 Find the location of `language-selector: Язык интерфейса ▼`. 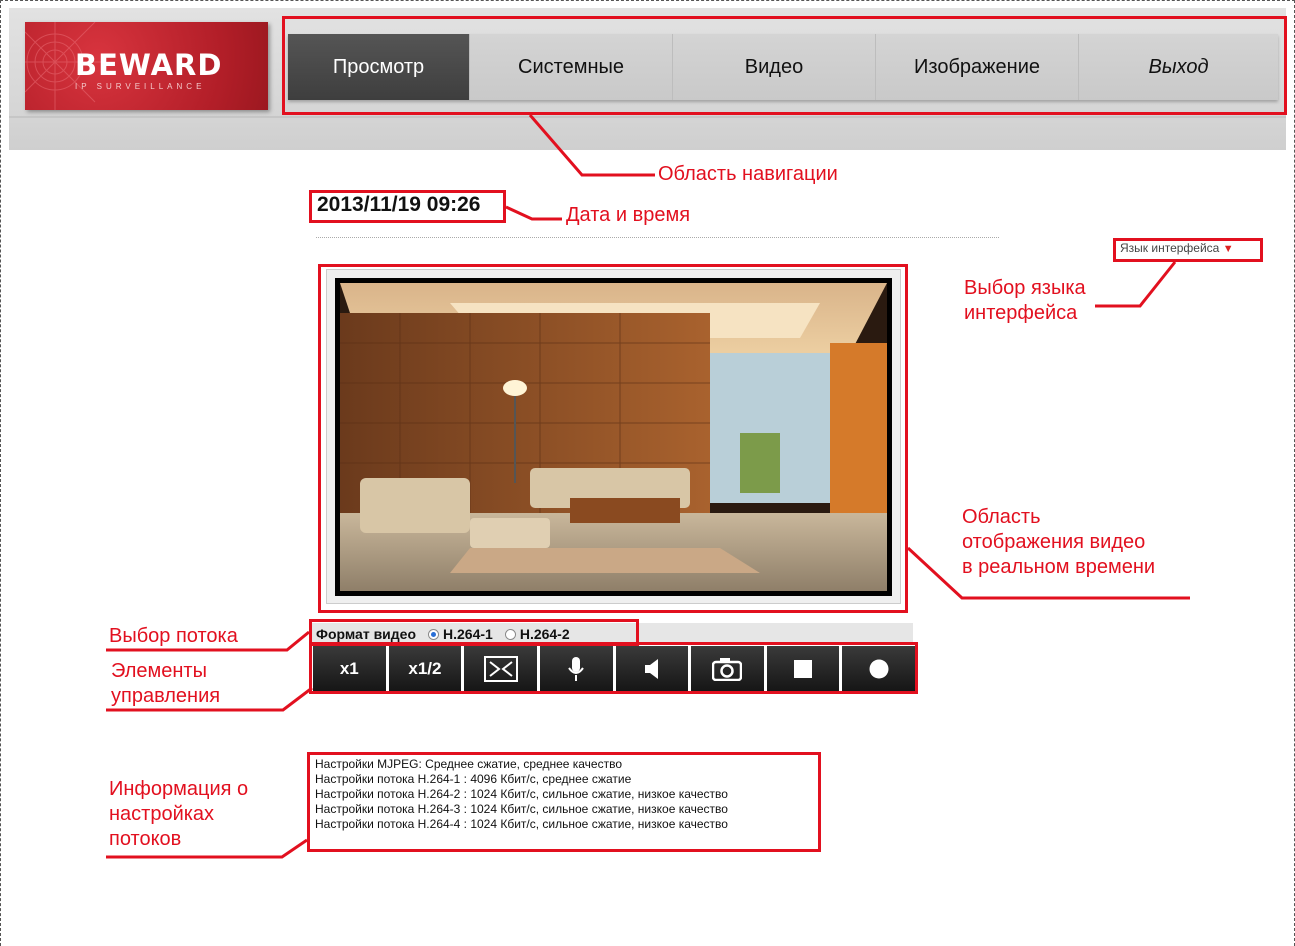

language-selector: Язык интерфейса ▼ is located at coordinates (1177, 248).